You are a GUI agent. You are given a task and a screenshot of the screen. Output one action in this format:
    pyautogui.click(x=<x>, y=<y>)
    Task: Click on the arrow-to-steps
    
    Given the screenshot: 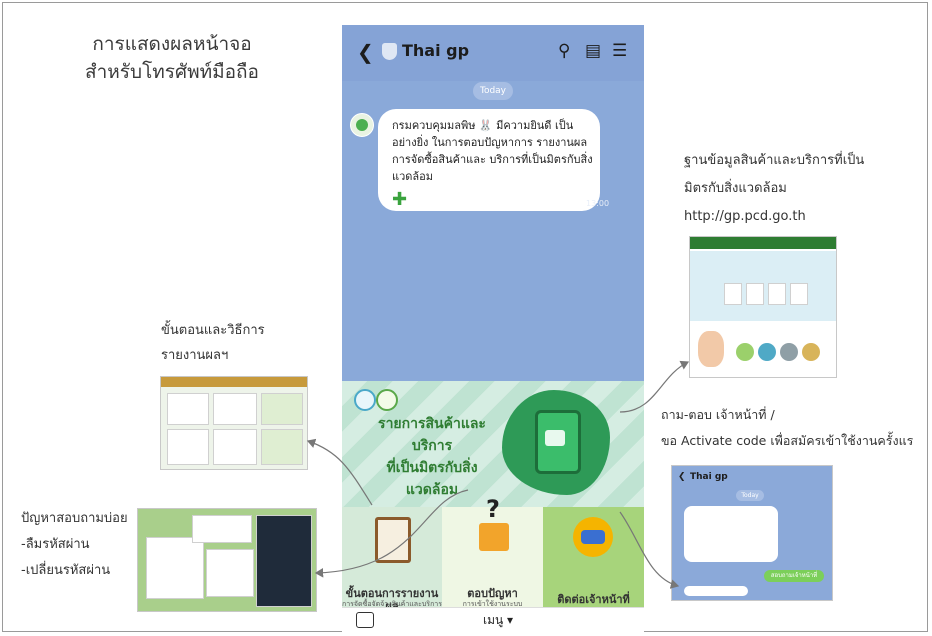 What is the action you would take?
    pyautogui.click(x=339, y=472)
    